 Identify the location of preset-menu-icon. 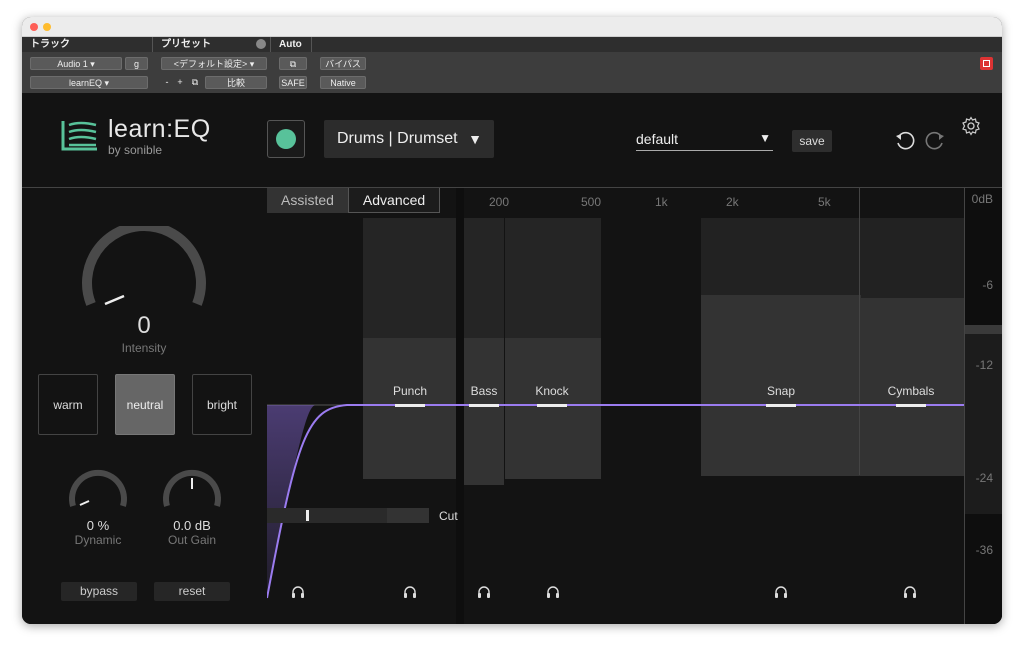
(261, 44).